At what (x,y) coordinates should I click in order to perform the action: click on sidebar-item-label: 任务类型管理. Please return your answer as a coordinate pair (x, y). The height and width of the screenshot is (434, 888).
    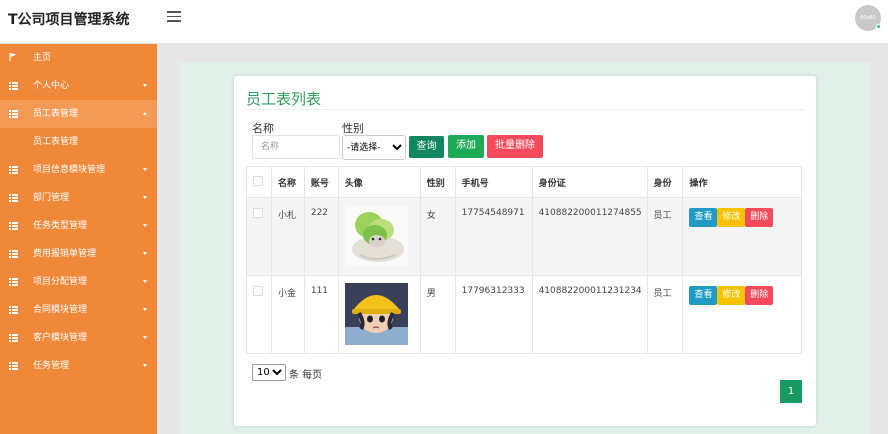
    Looking at the image, I should click on (60, 226).